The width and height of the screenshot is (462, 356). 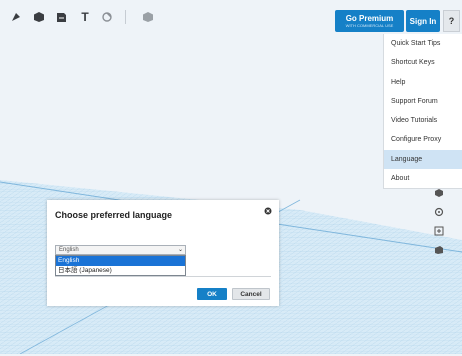 What do you see at coordinates (39, 17) in the screenshot?
I see `solid-tool-icon` at bounding box center [39, 17].